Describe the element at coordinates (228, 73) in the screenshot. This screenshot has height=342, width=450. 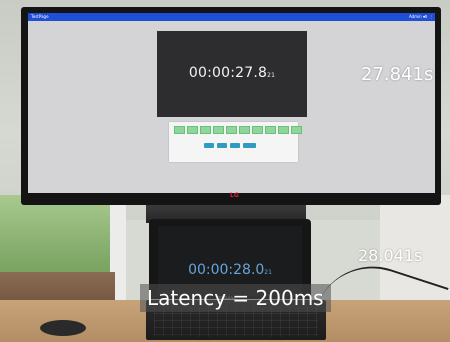
I see `stopwatch-main: 00:00:27.8` at that location.